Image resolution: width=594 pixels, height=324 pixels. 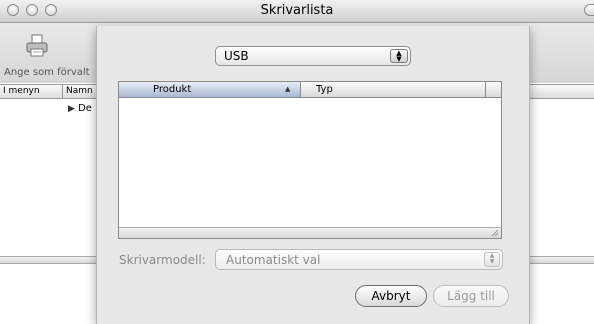 What do you see at coordinates (236, 56) in the screenshot?
I see `connection-type-value: USB` at bounding box center [236, 56].